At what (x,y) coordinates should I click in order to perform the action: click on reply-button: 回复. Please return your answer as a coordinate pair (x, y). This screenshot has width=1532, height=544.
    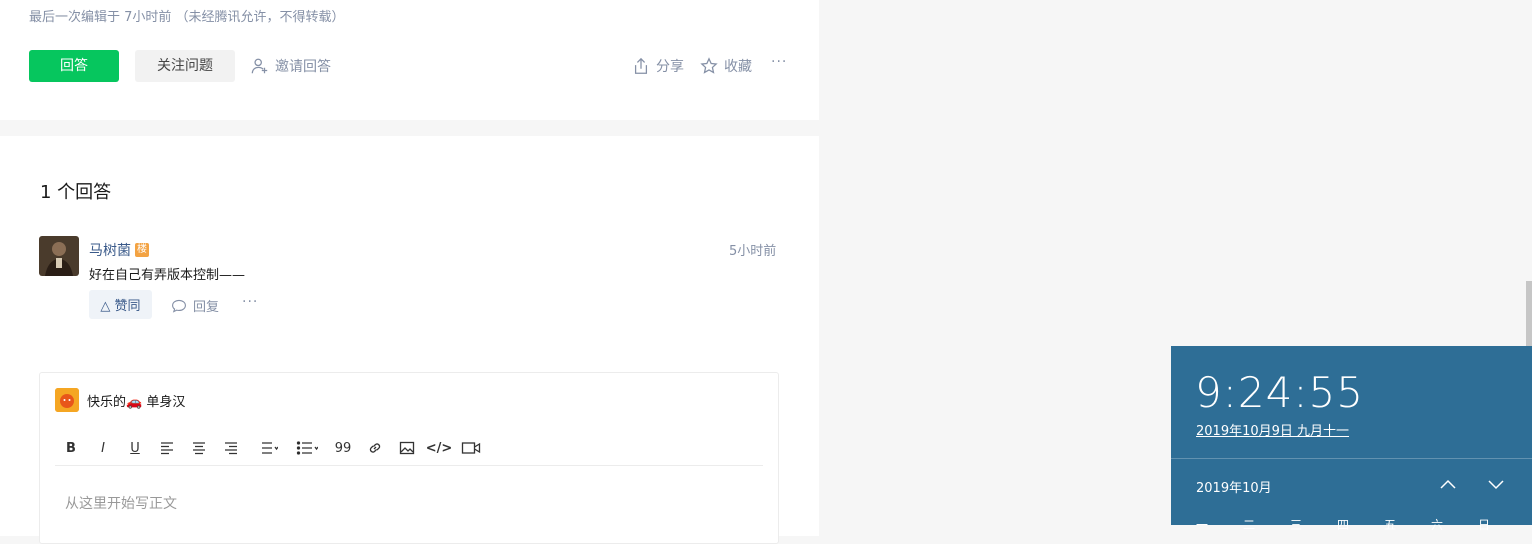
    Looking at the image, I should click on (195, 305).